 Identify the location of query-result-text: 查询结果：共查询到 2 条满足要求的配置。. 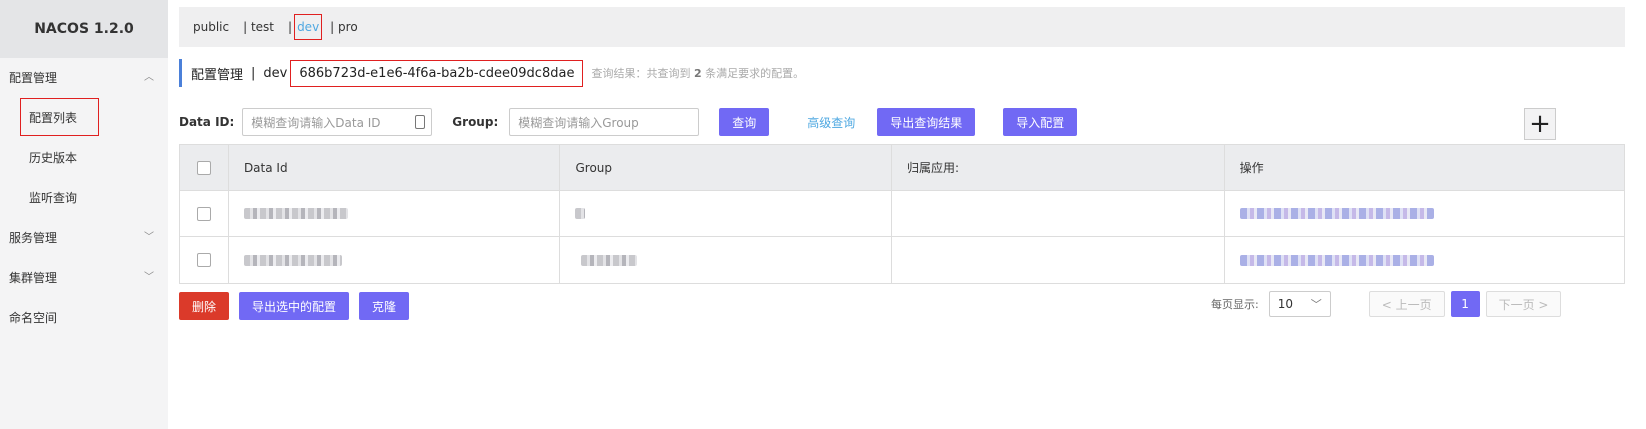
(697, 73).